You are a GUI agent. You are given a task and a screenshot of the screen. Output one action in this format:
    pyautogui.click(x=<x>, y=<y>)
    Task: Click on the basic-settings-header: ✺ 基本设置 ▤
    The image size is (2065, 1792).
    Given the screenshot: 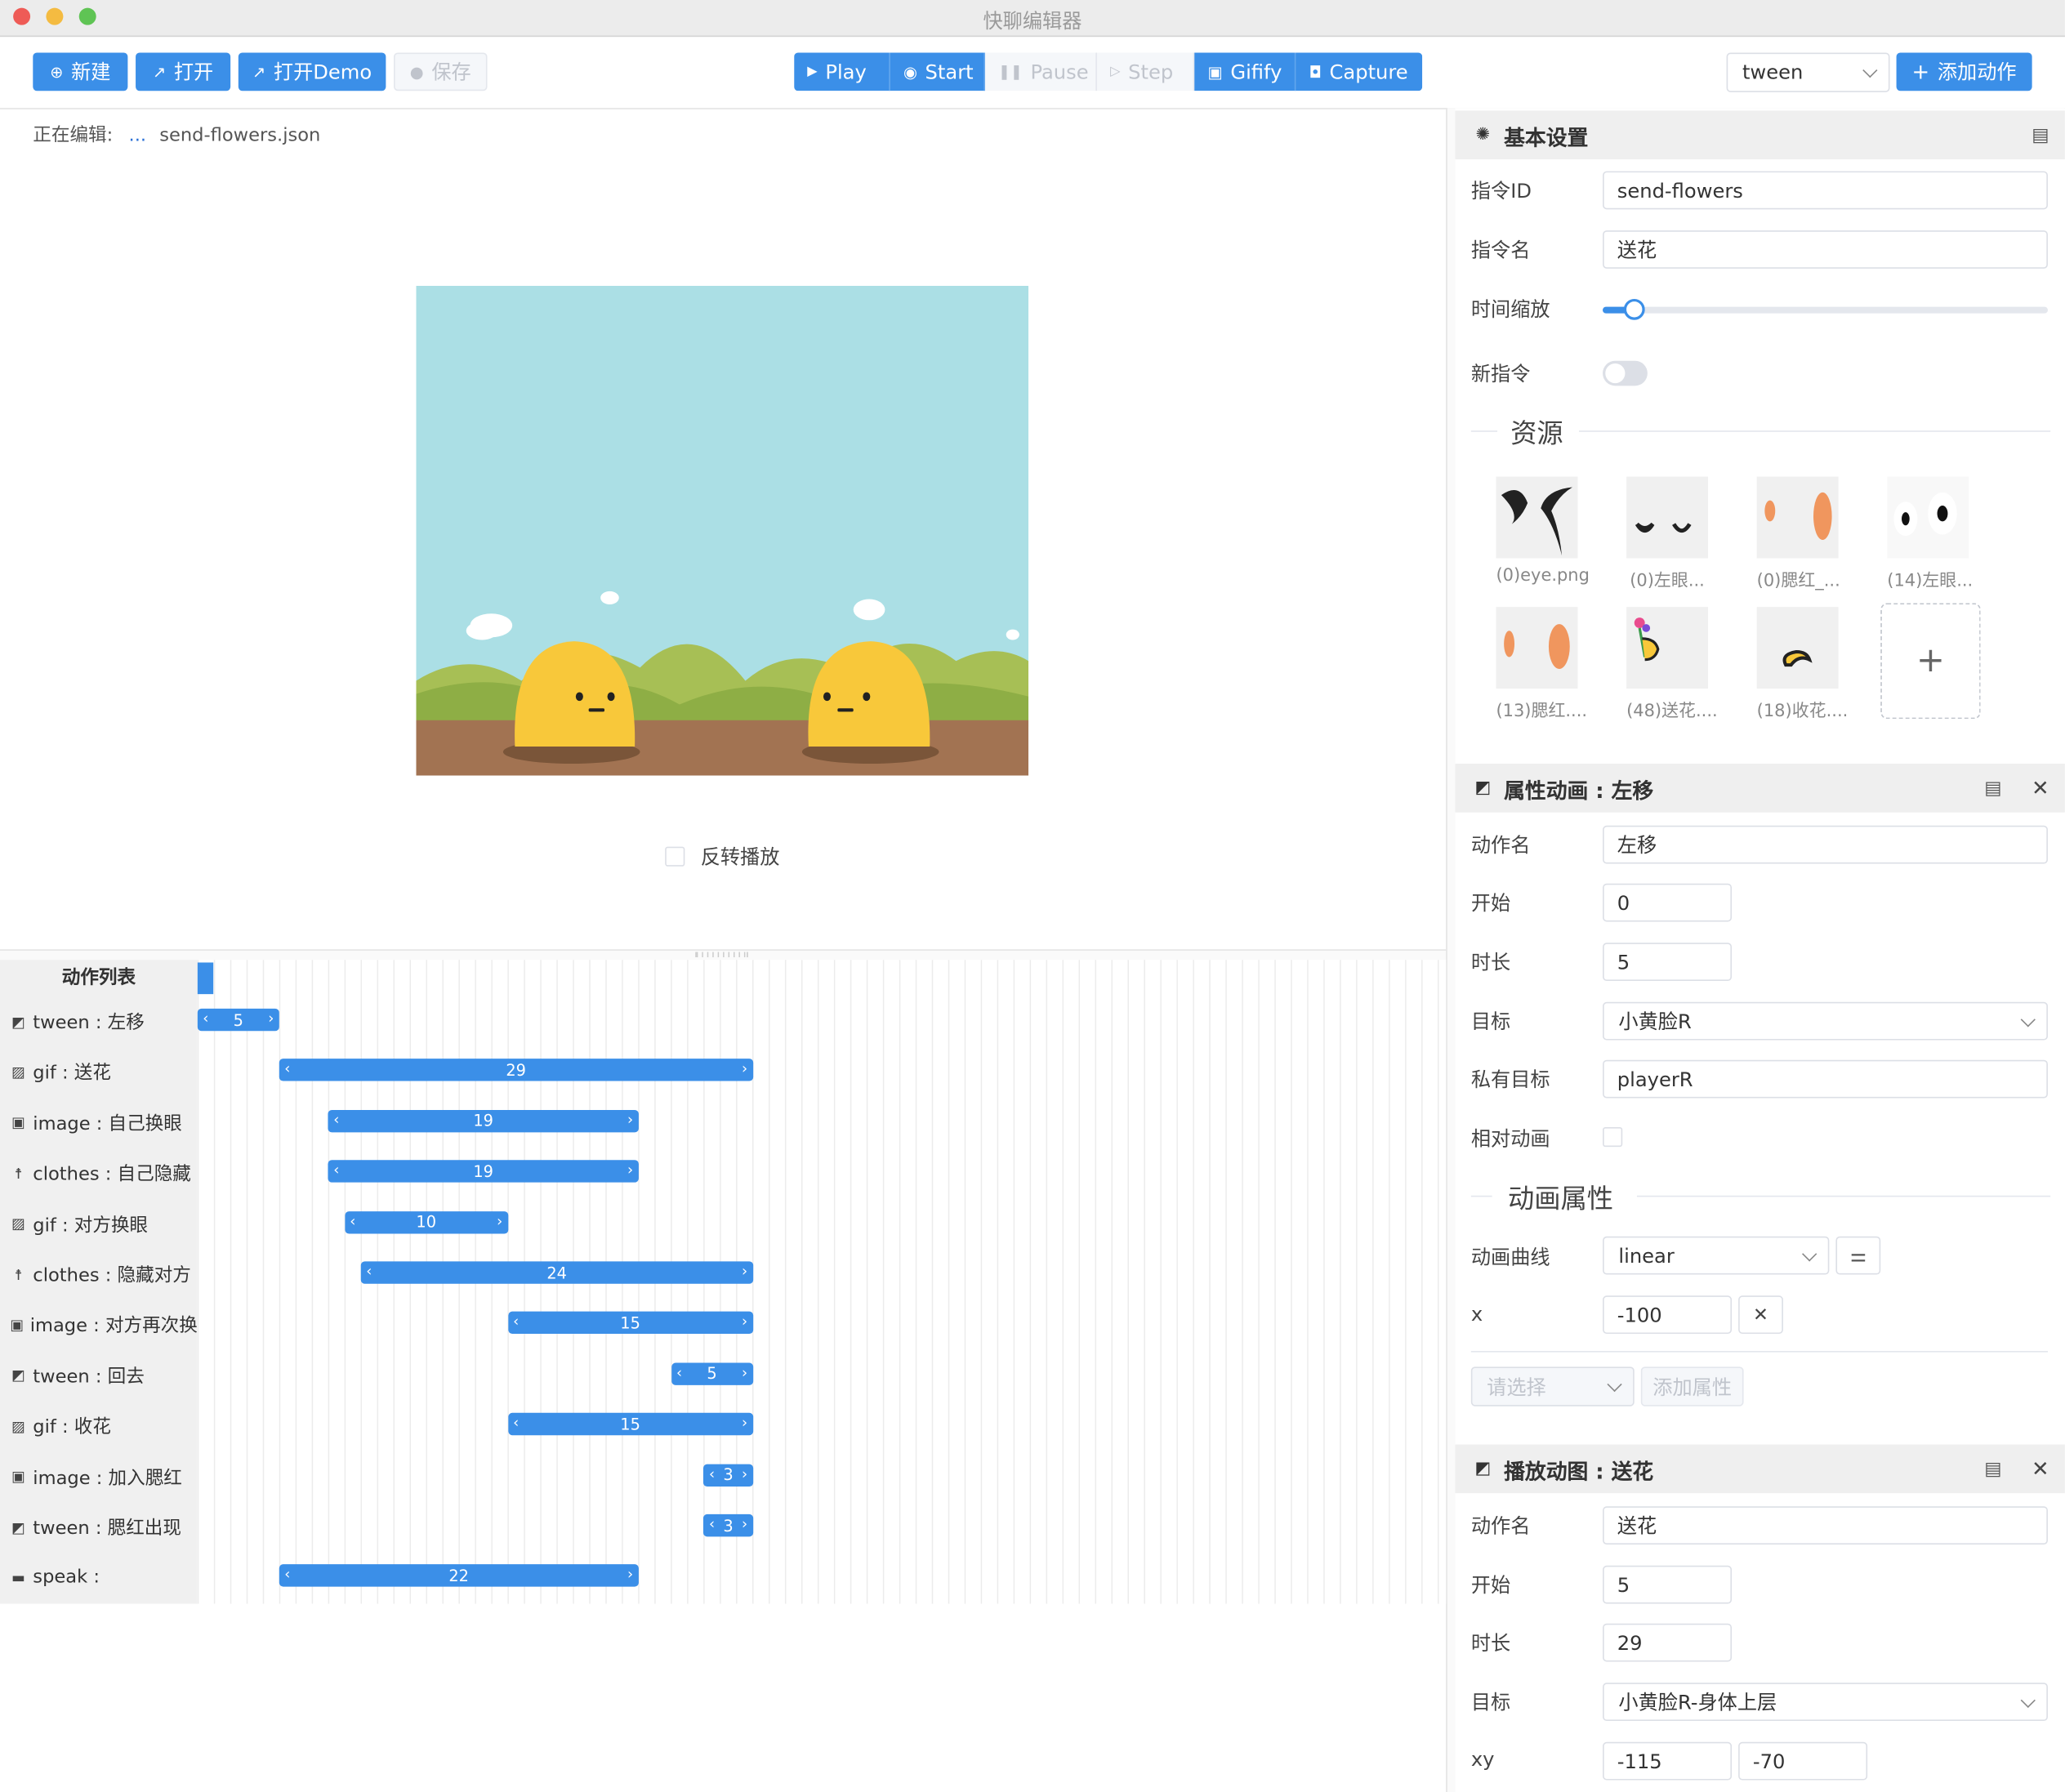 What is the action you would take?
    pyautogui.click(x=1760, y=135)
    